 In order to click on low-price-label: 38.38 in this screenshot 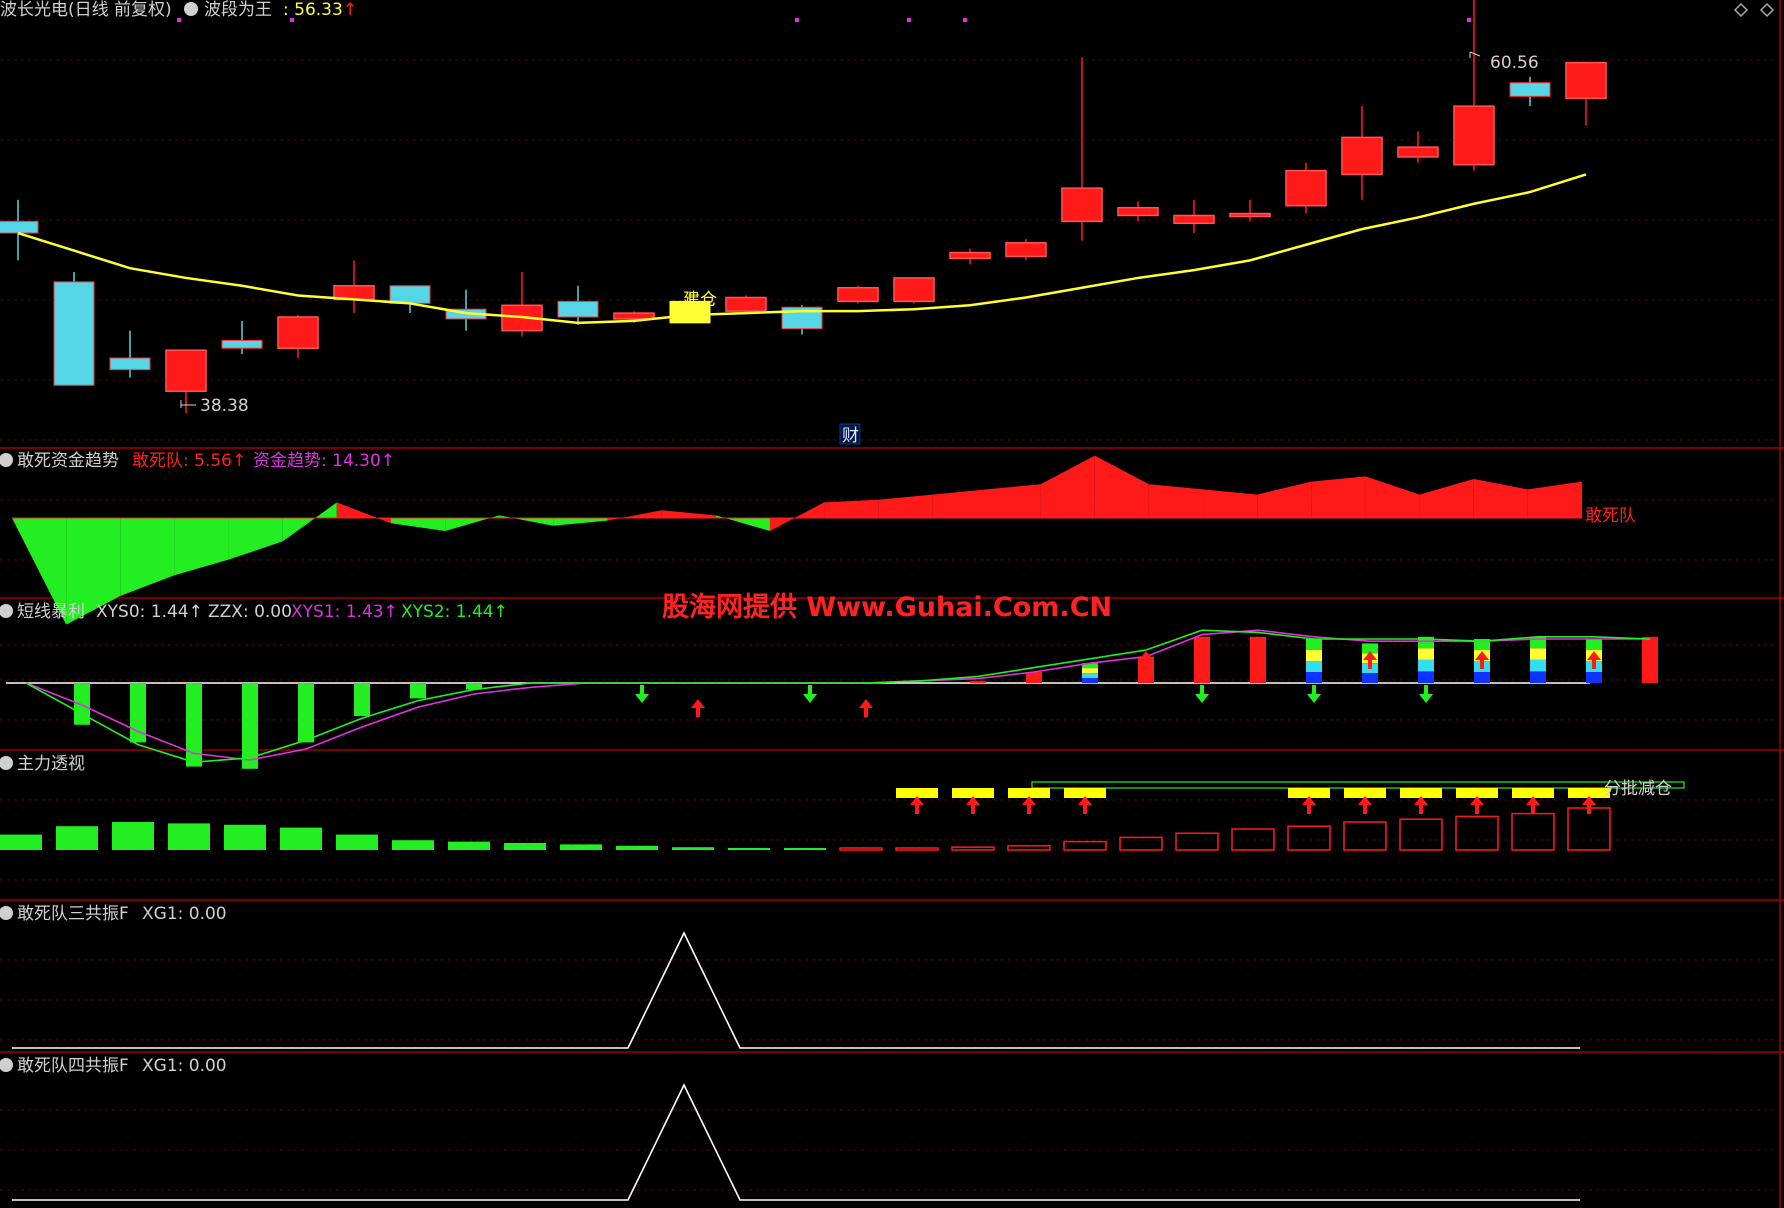, I will do `click(224, 406)`.